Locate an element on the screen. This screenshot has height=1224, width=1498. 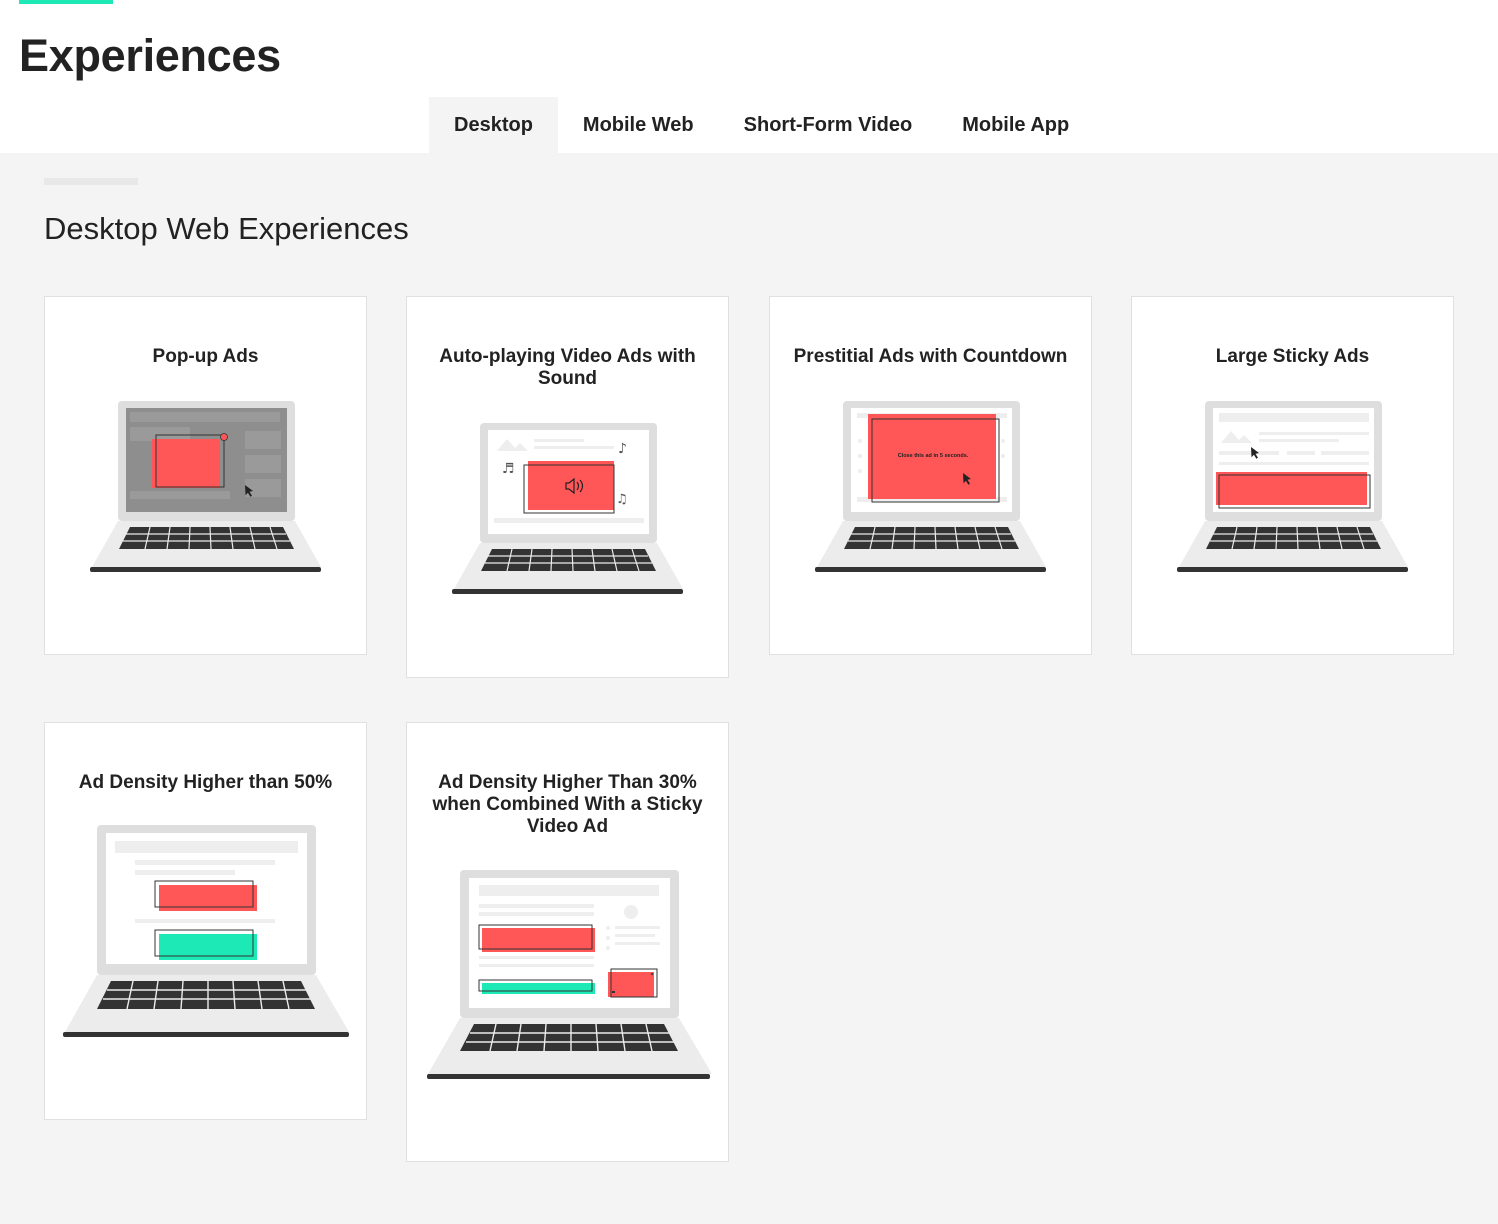
card-title: Large Sticky Ads is located at coordinates (1292, 356).